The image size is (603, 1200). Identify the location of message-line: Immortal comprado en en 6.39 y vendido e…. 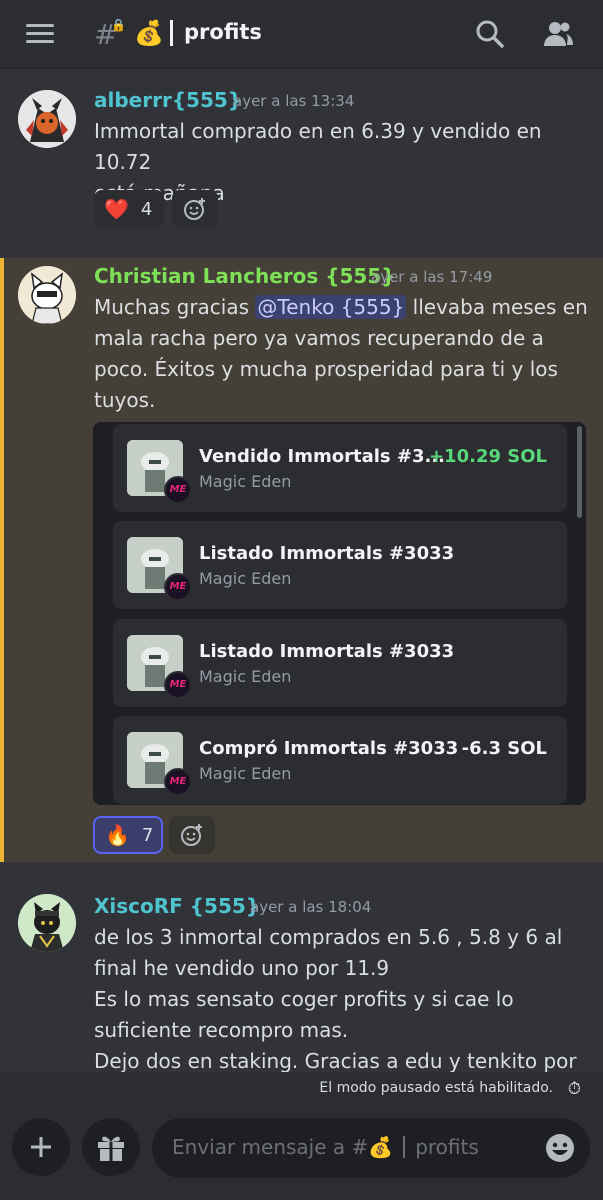
(318, 146).